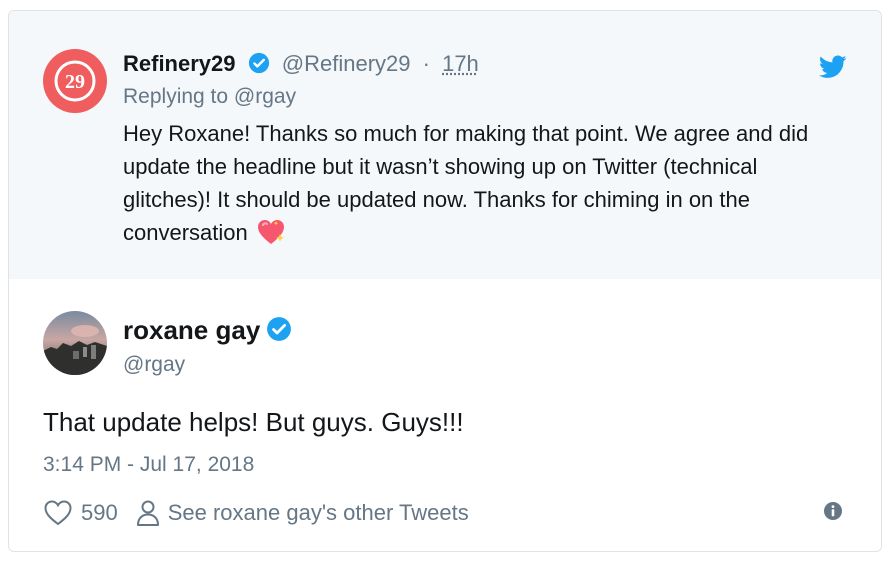 The height and width of the screenshot is (562, 892). I want to click on roxane-gay-avatar, so click(75, 343).